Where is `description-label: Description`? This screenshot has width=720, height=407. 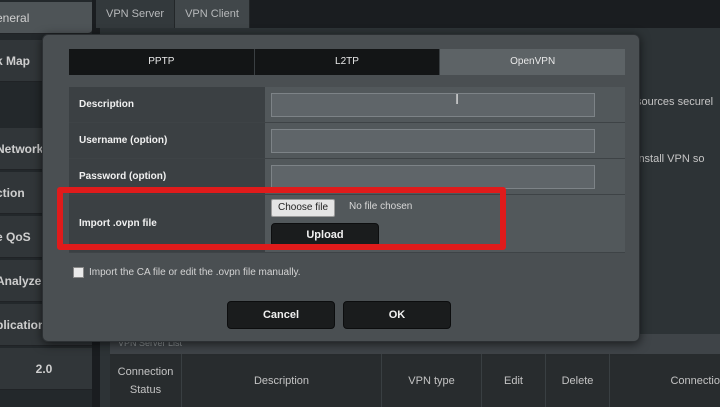
description-label: Description is located at coordinates (167, 104).